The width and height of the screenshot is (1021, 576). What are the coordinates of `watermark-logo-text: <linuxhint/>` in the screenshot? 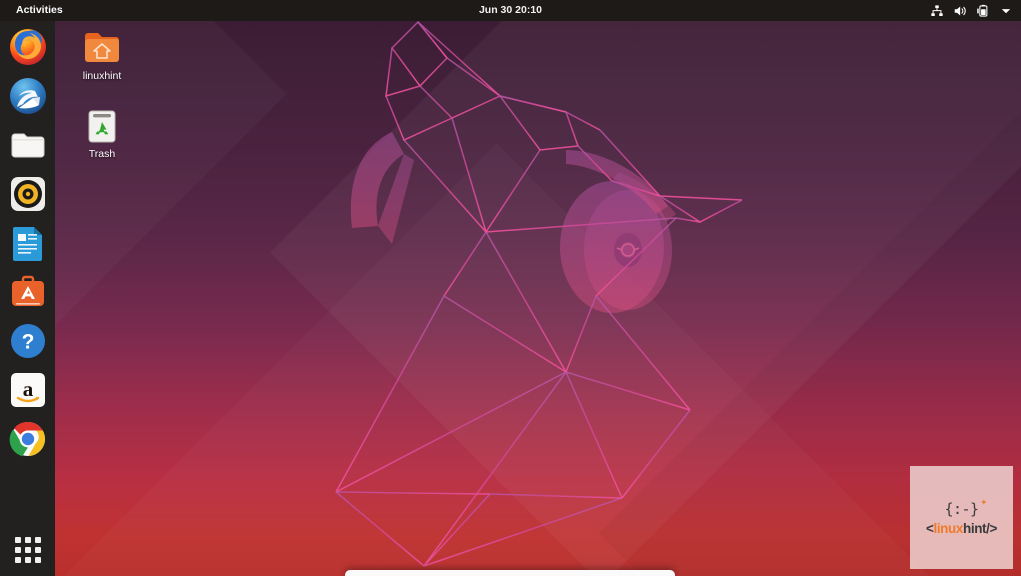 It's located at (961, 528).